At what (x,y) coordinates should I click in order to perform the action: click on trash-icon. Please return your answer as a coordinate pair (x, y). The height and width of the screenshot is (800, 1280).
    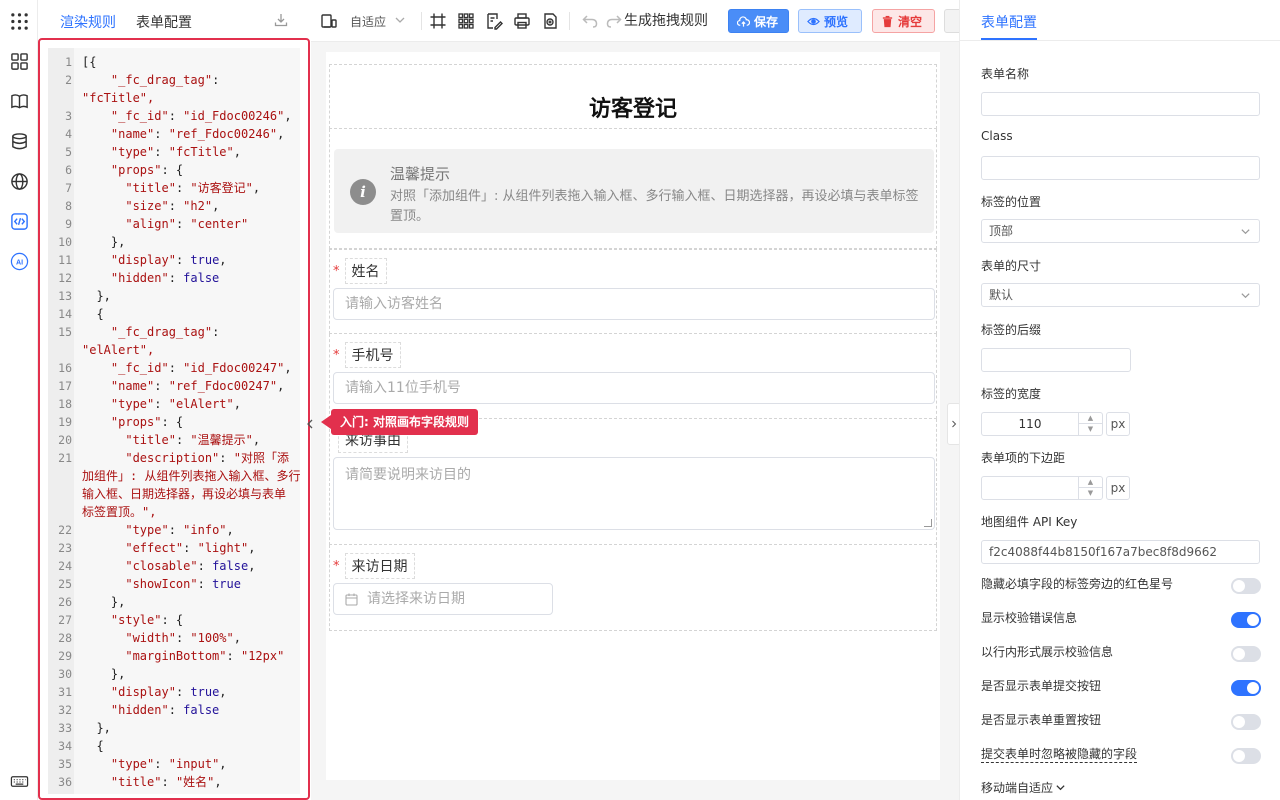
    Looking at the image, I should click on (887, 21).